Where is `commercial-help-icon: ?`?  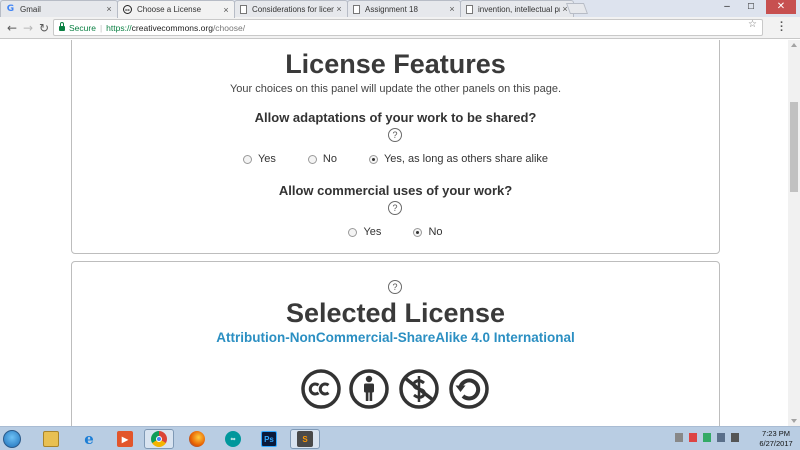
commercial-help-icon: ? is located at coordinates (395, 208).